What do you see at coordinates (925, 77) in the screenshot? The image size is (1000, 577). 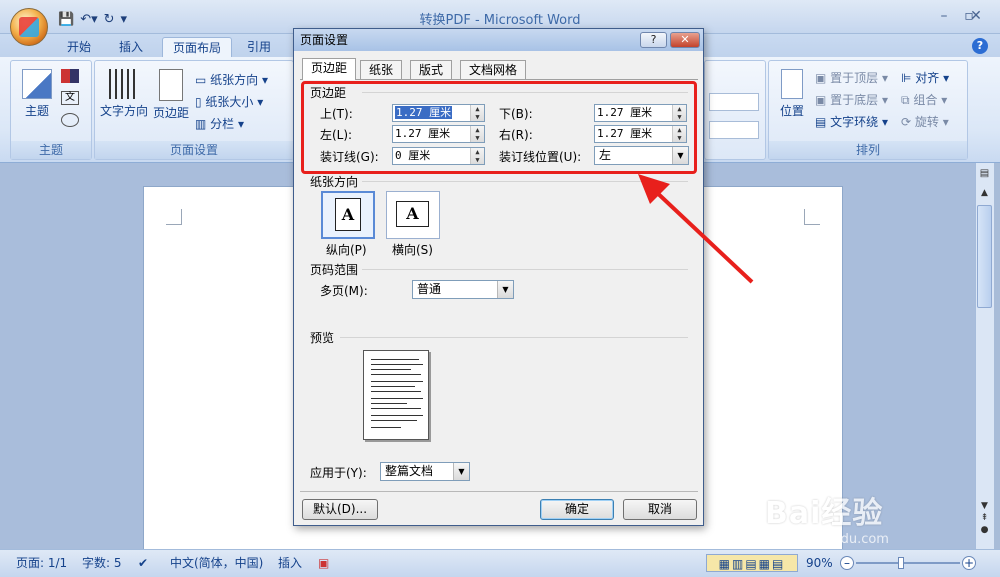 I see `align-button: ⊫ 对齐 ▾` at bounding box center [925, 77].